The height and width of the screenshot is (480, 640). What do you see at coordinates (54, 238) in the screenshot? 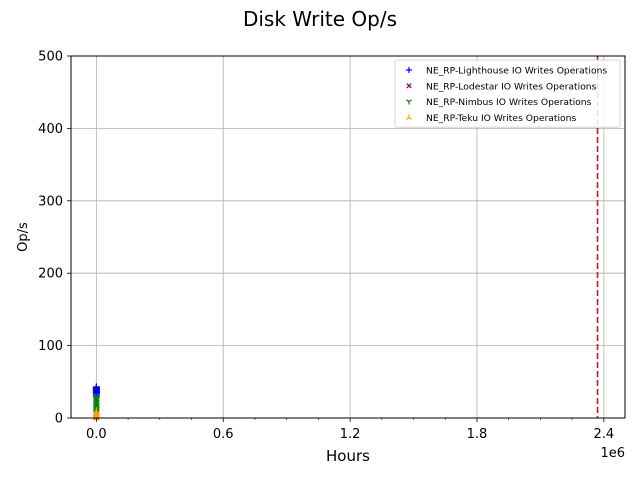
I see `y-axis: 0 100 200 300 400 500` at bounding box center [54, 238].